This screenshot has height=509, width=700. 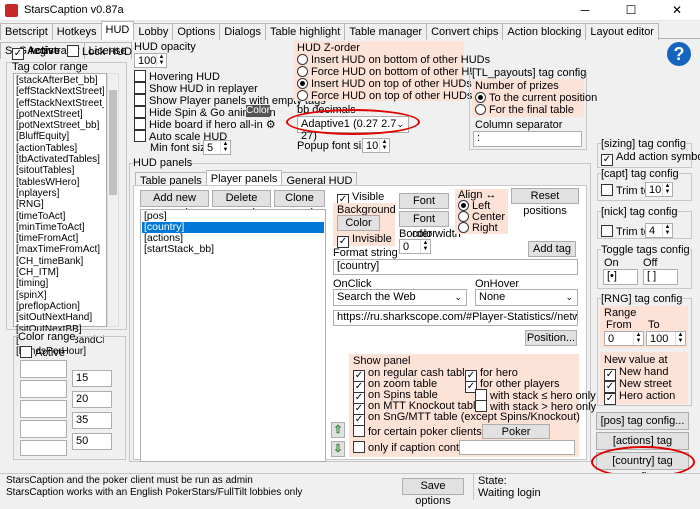 What do you see at coordinates (544, 31) in the screenshot?
I see `tab-action-blocking: Action blocking` at bounding box center [544, 31].